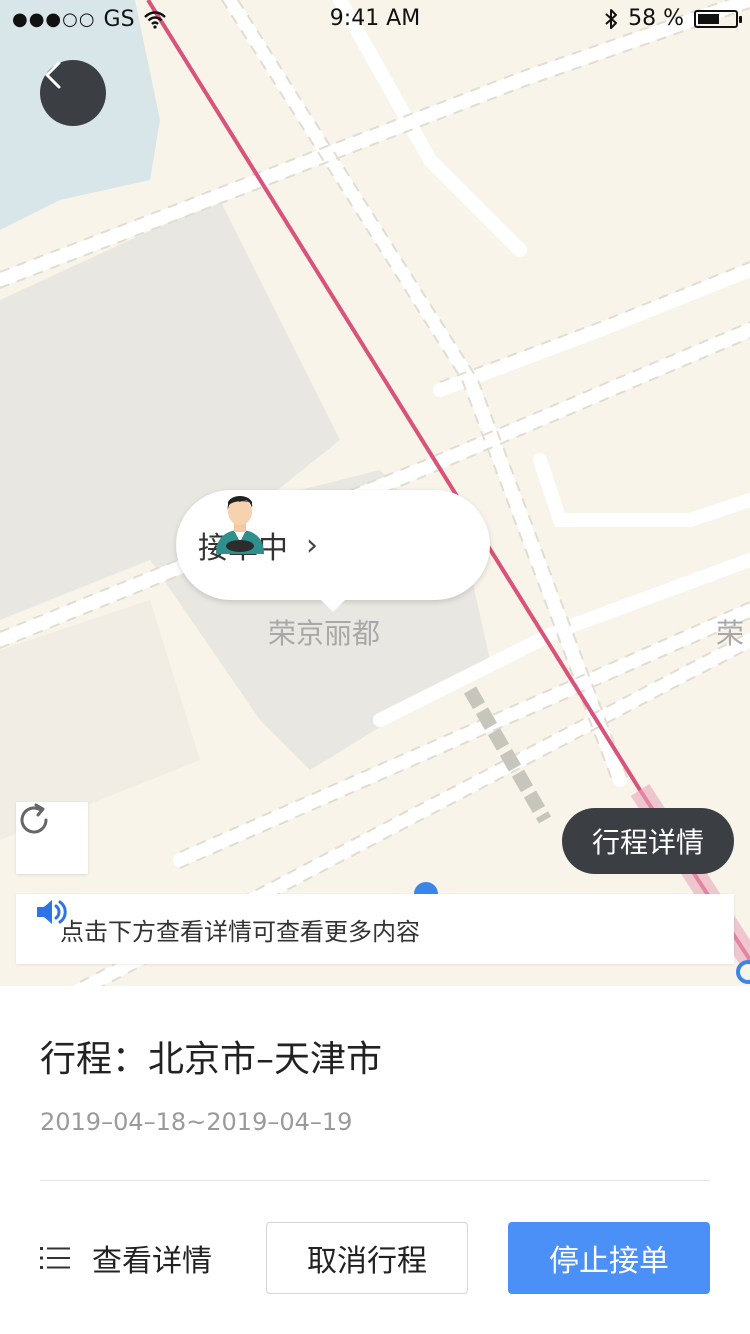 The width and height of the screenshot is (750, 1334). What do you see at coordinates (324, 633) in the screenshot?
I see `poi-label: 荣京丽都` at bounding box center [324, 633].